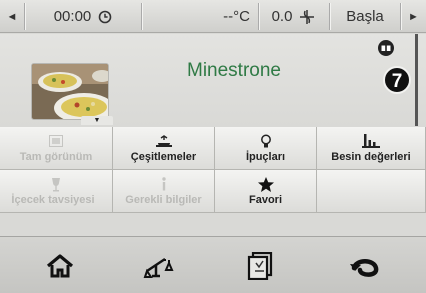 The height and width of the screenshot is (293, 426). I want to click on expand-tab: ▼, so click(97, 120).